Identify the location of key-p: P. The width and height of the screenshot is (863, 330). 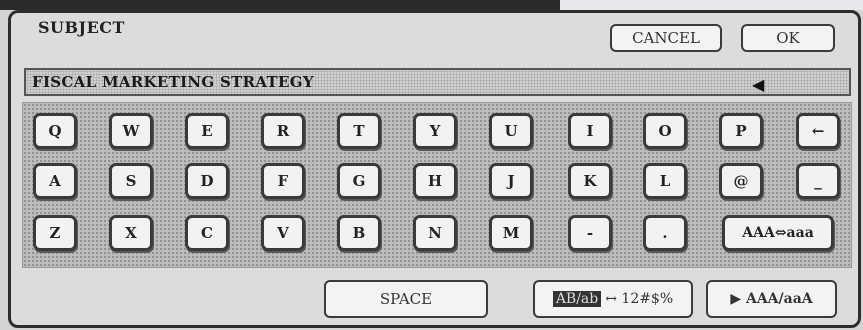
(741, 131).